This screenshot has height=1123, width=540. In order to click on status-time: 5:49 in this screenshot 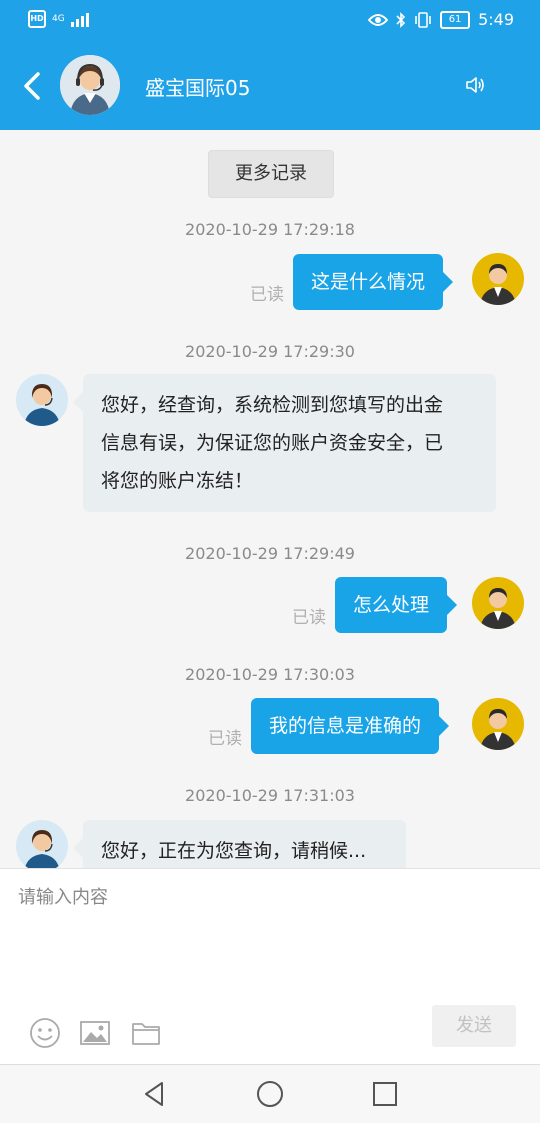, I will do `click(496, 19)`.